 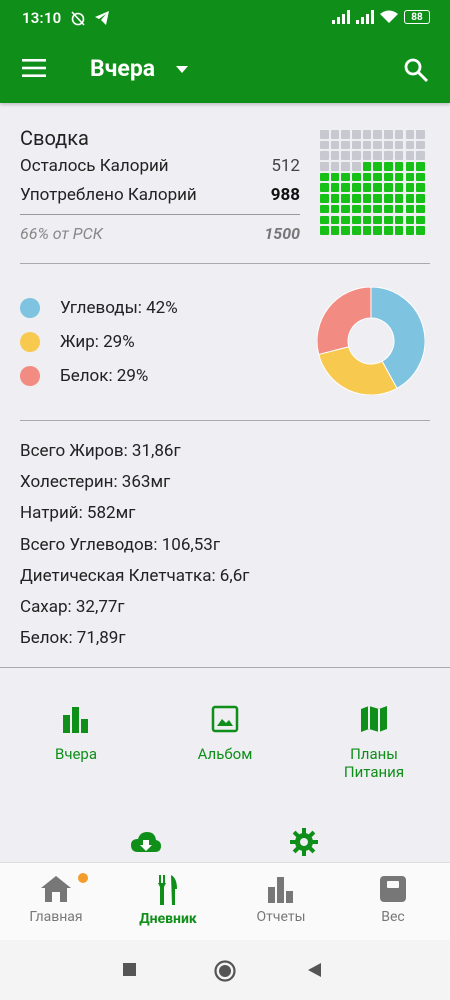 What do you see at coordinates (374, 754) in the screenshot?
I see `meal-plans-label-1: Планы` at bounding box center [374, 754].